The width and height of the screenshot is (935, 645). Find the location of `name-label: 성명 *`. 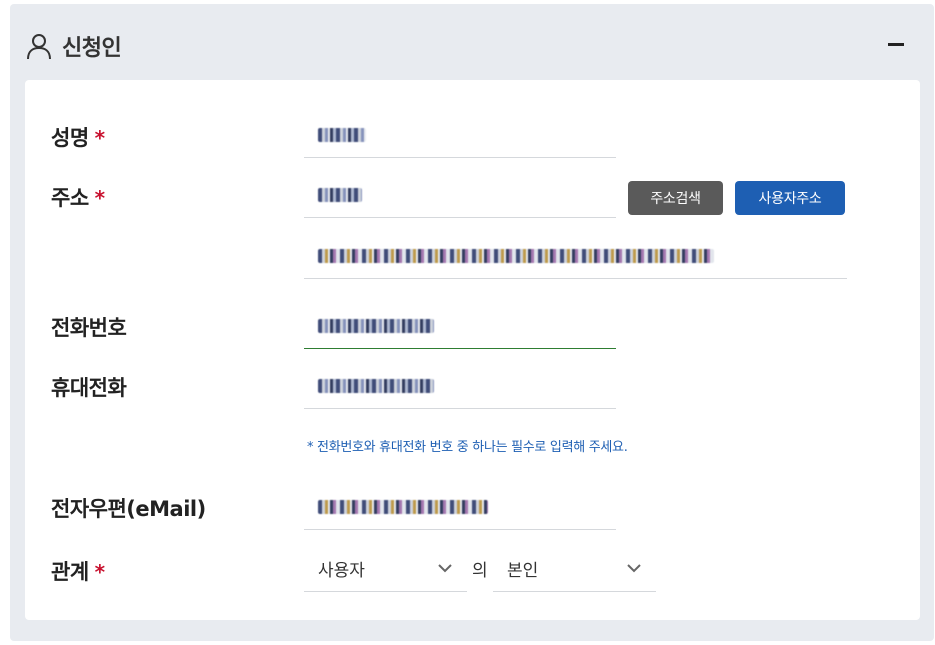

name-label: 성명 * is located at coordinates (78, 138).